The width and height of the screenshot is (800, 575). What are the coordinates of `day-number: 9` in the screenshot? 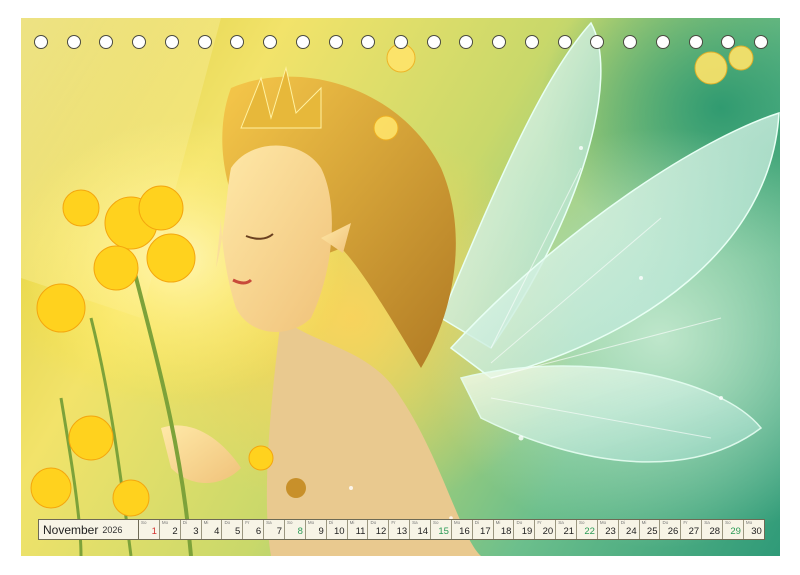 It's located at (321, 531).